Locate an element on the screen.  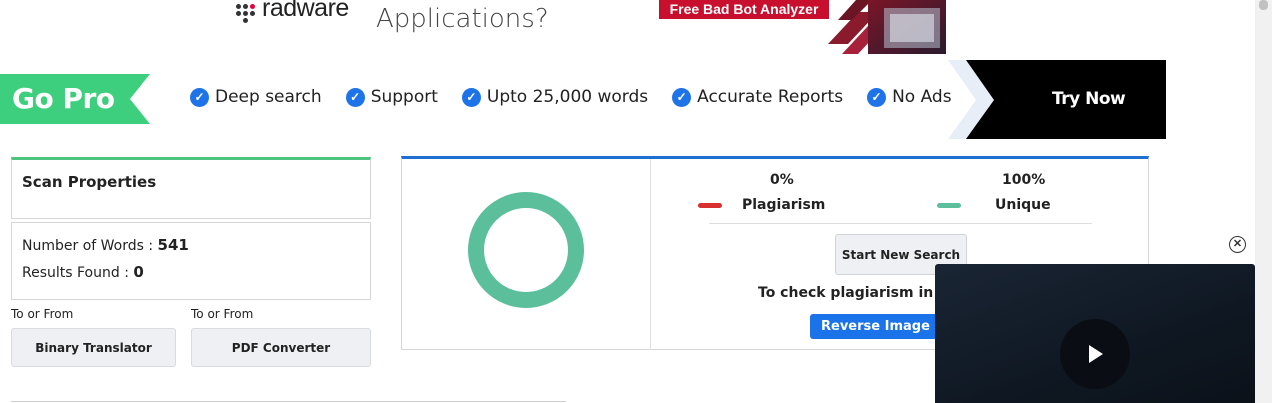
try-now-label: Try Now is located at coordinates (1089, 99).